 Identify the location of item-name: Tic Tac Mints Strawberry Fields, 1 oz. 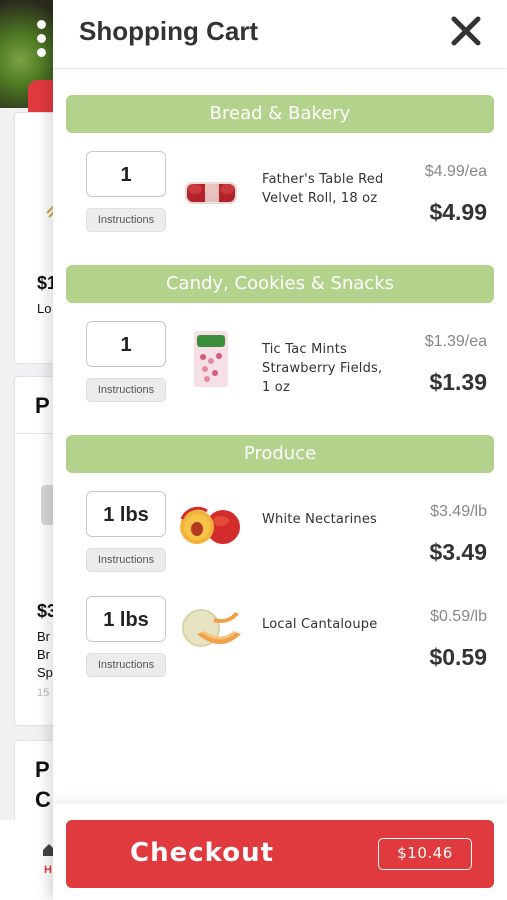
(322, 368).